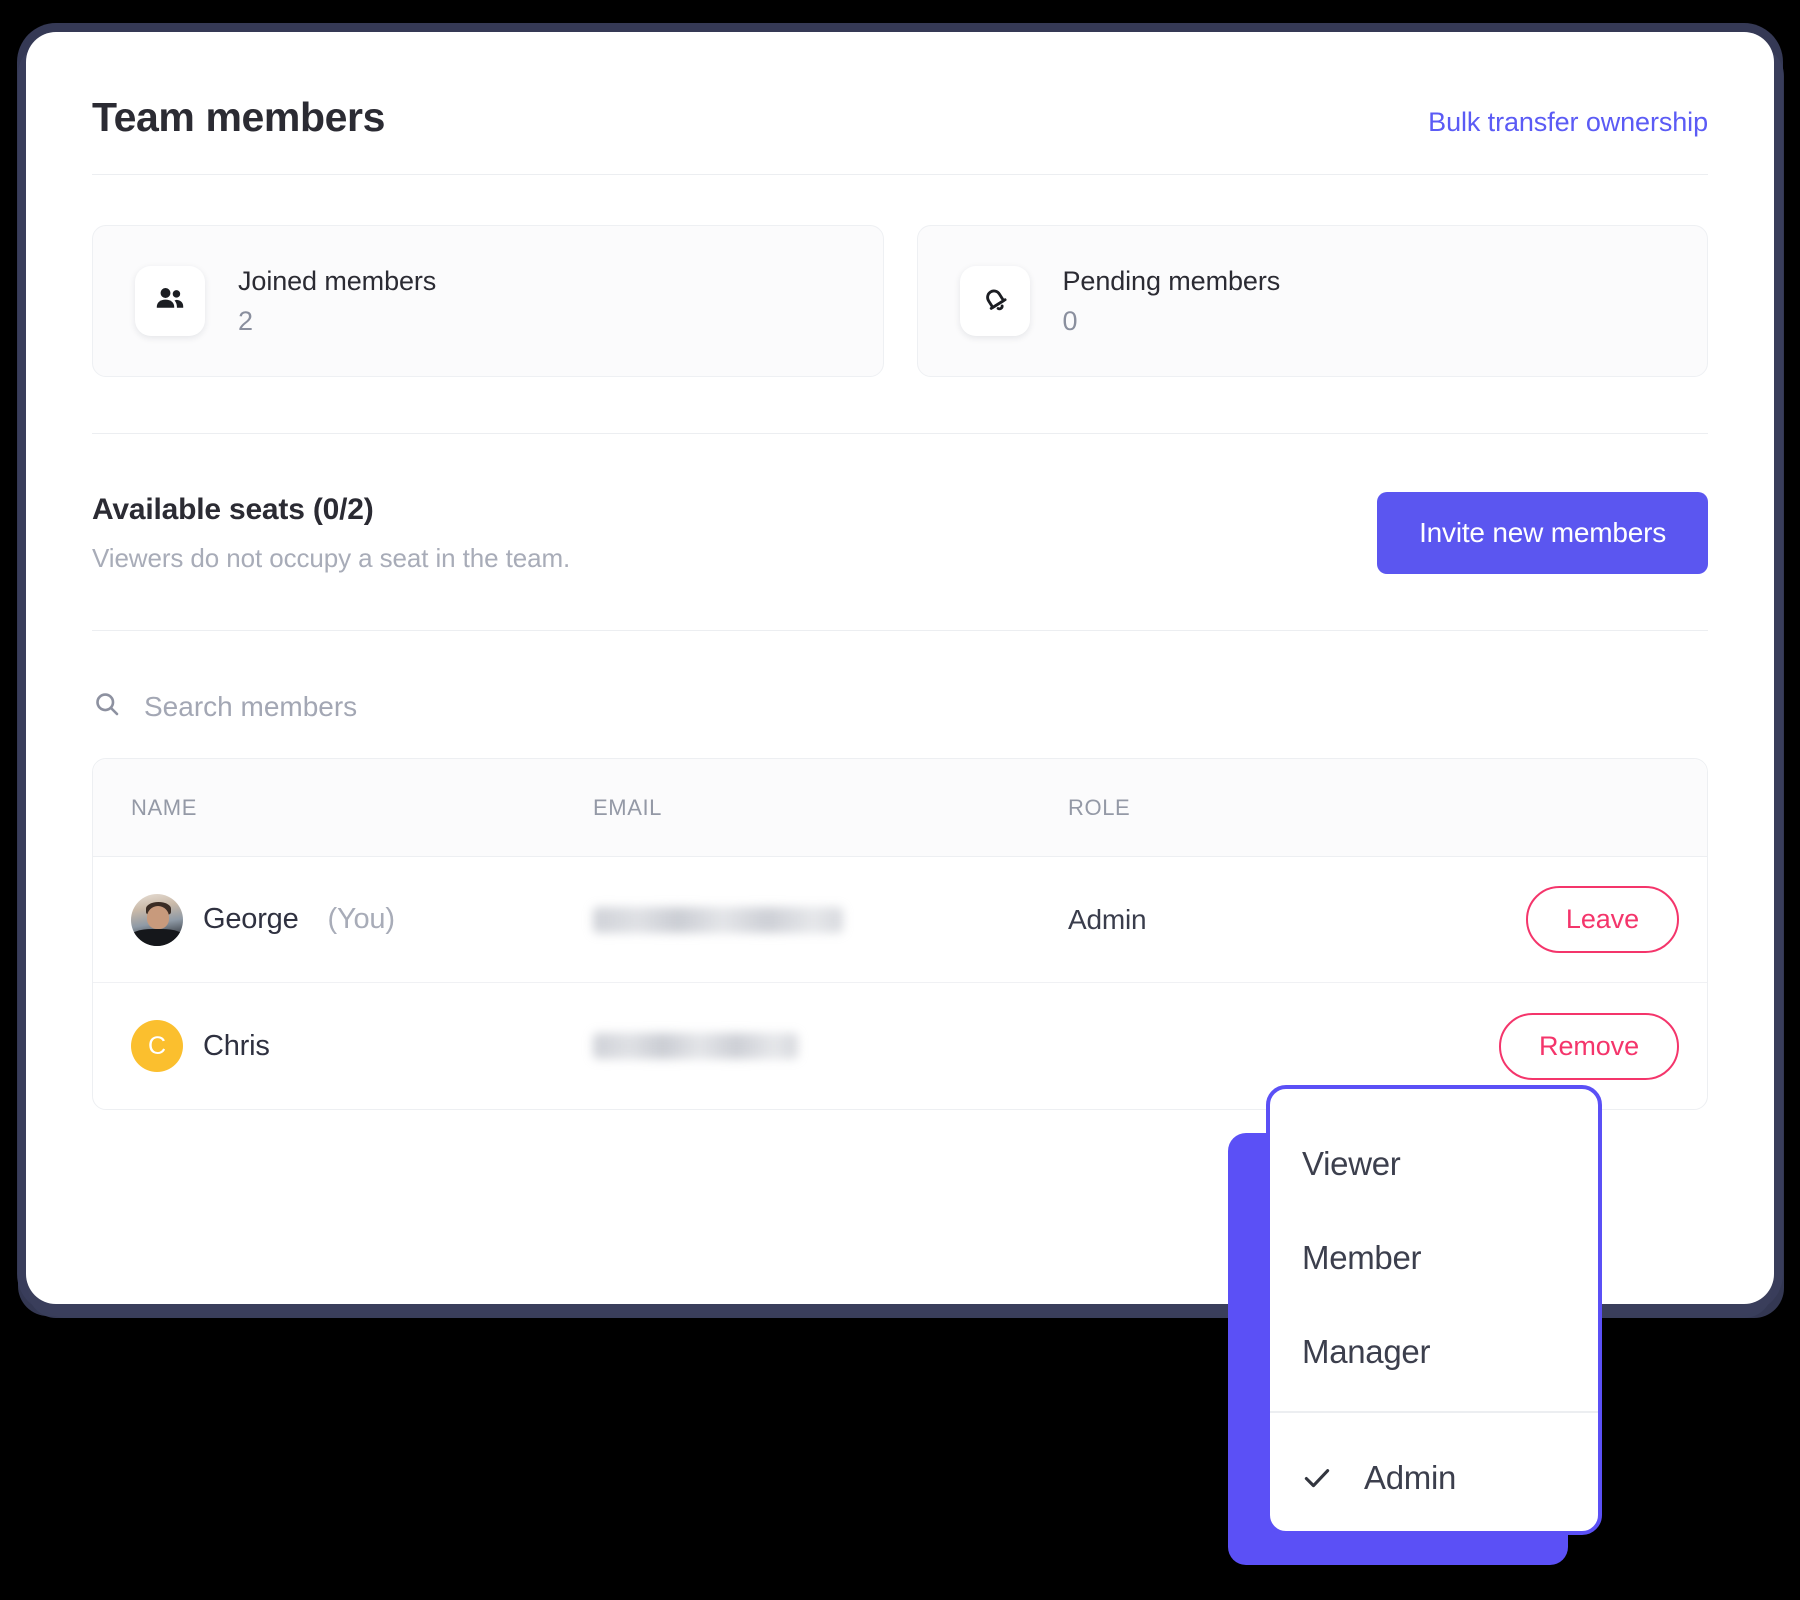  What do you see at coordinates (488, 301) in the screenshot?
I see `stat-card-joined-members: Joined members 2` at bounding box center [488, 301].